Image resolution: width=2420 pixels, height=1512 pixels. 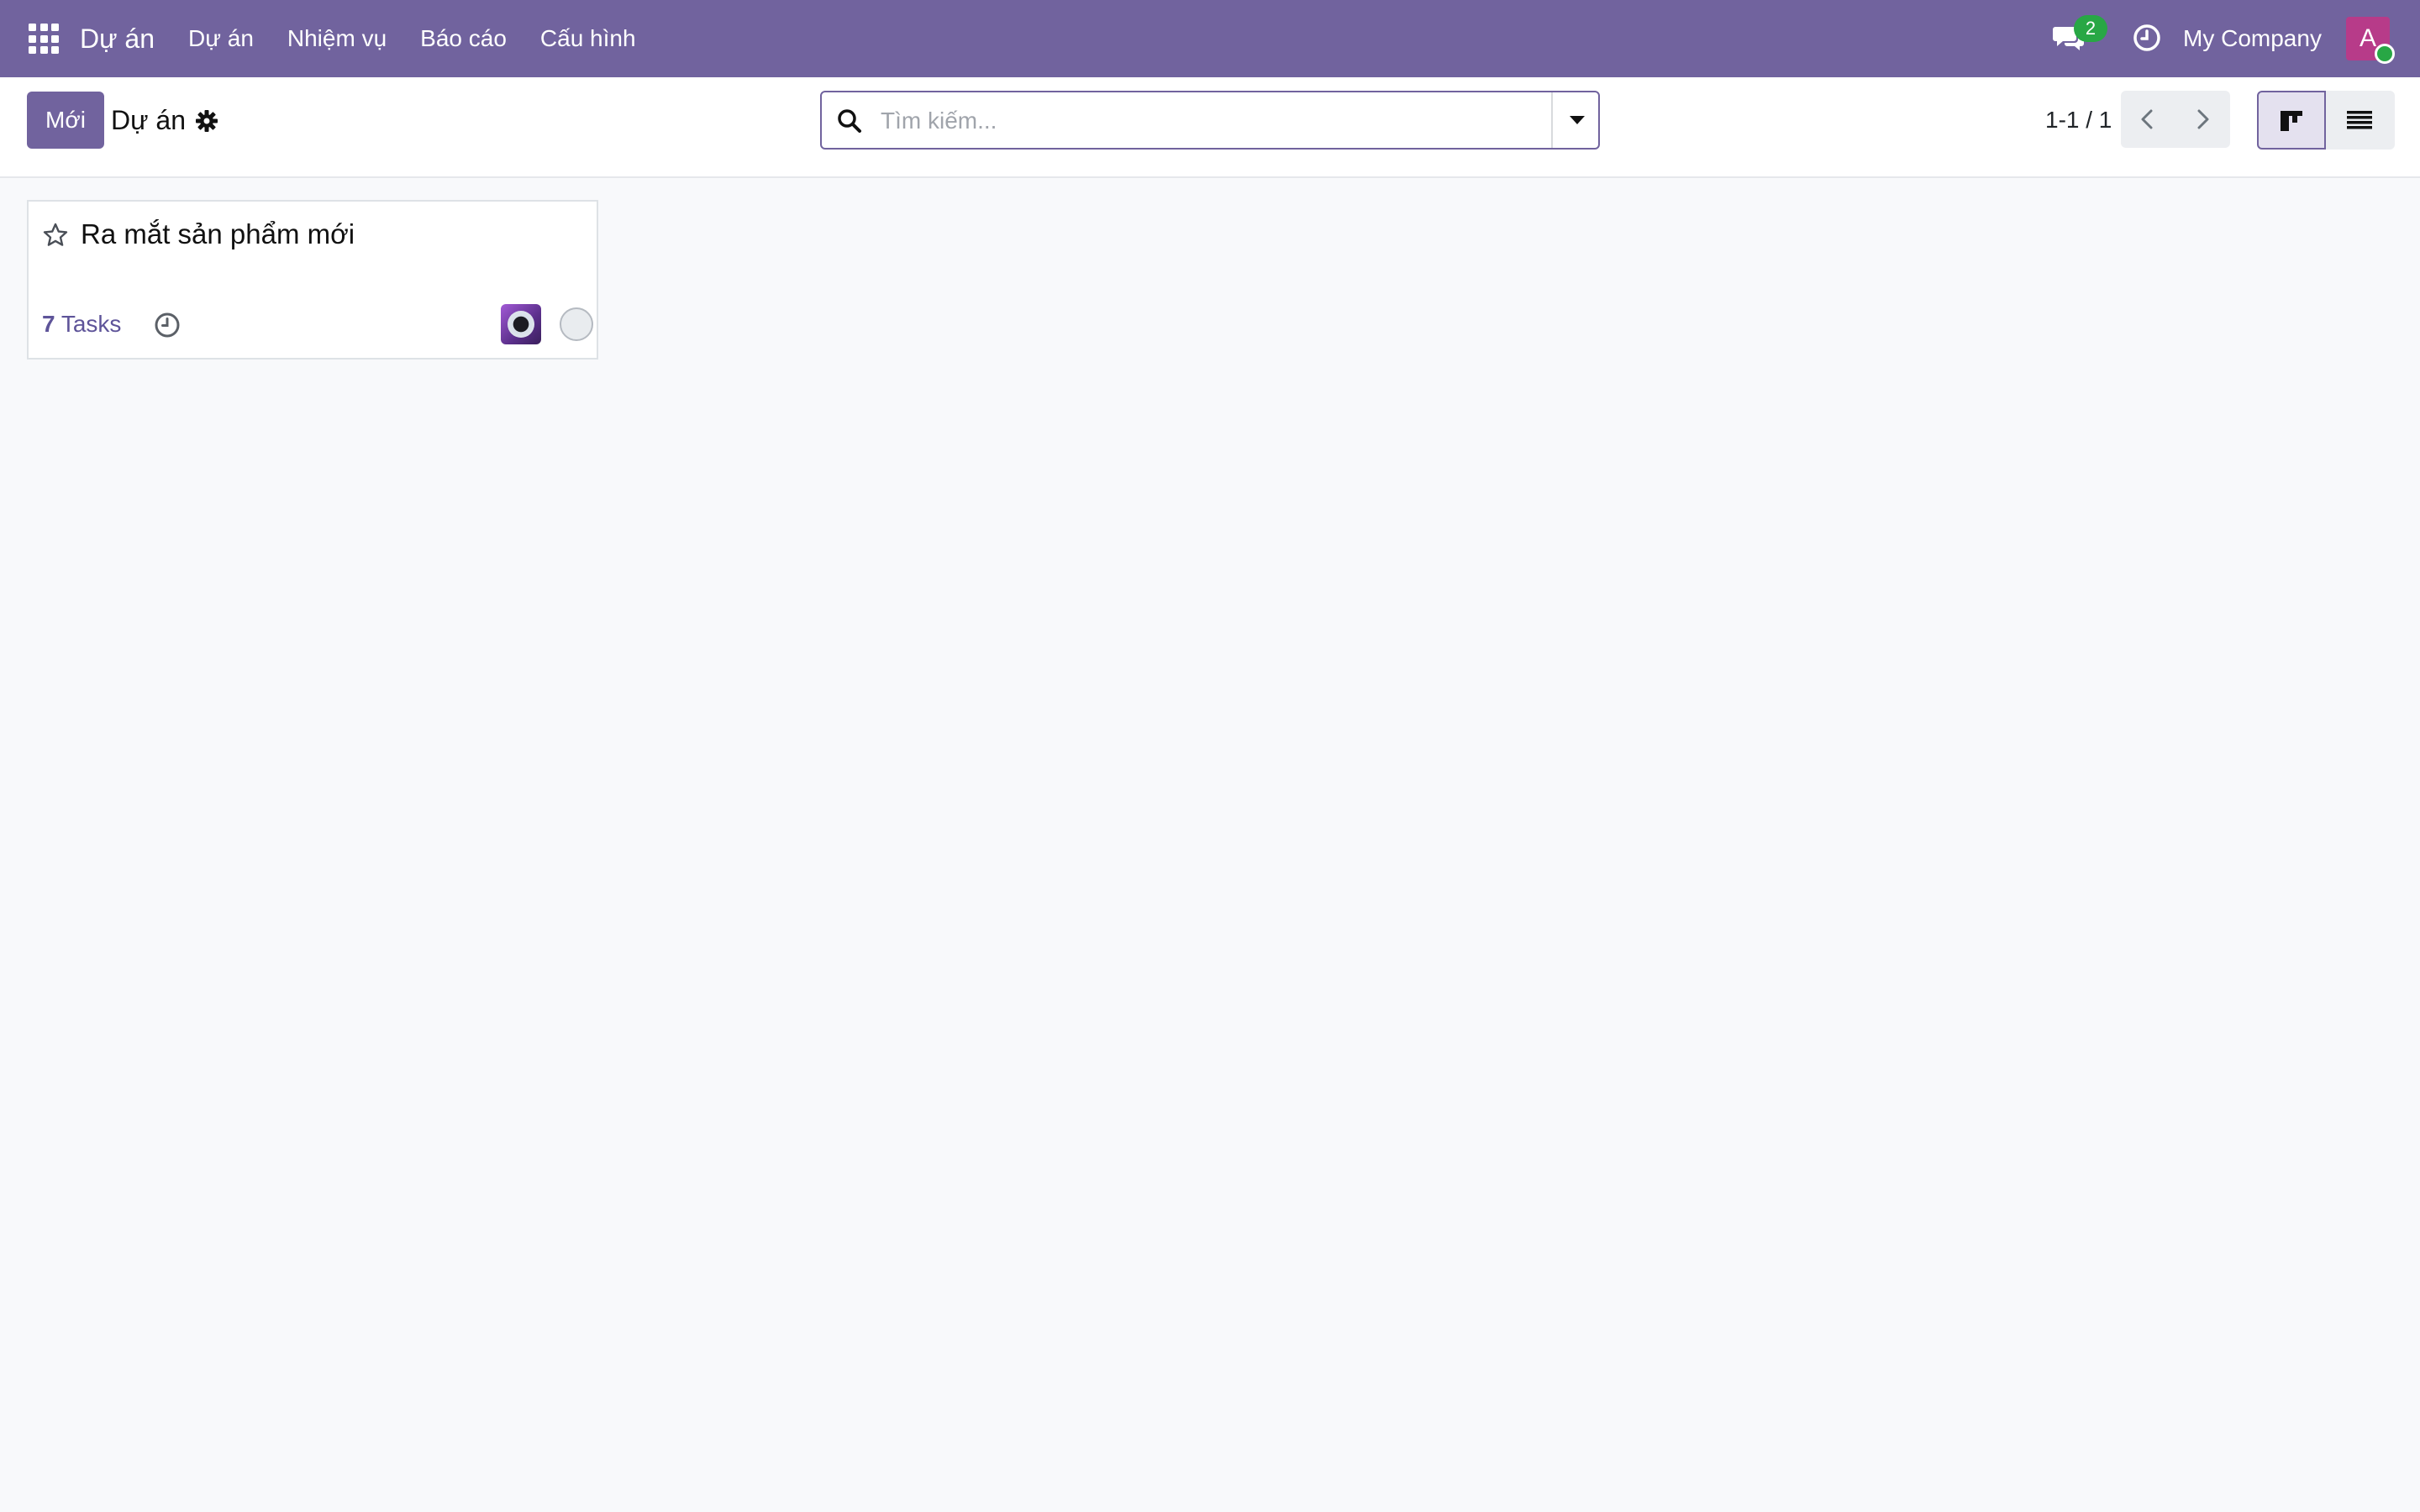 I want to click on project-card: Ra mắt sản phẩm mới 7 Tasks, so click(x=313, y=280).